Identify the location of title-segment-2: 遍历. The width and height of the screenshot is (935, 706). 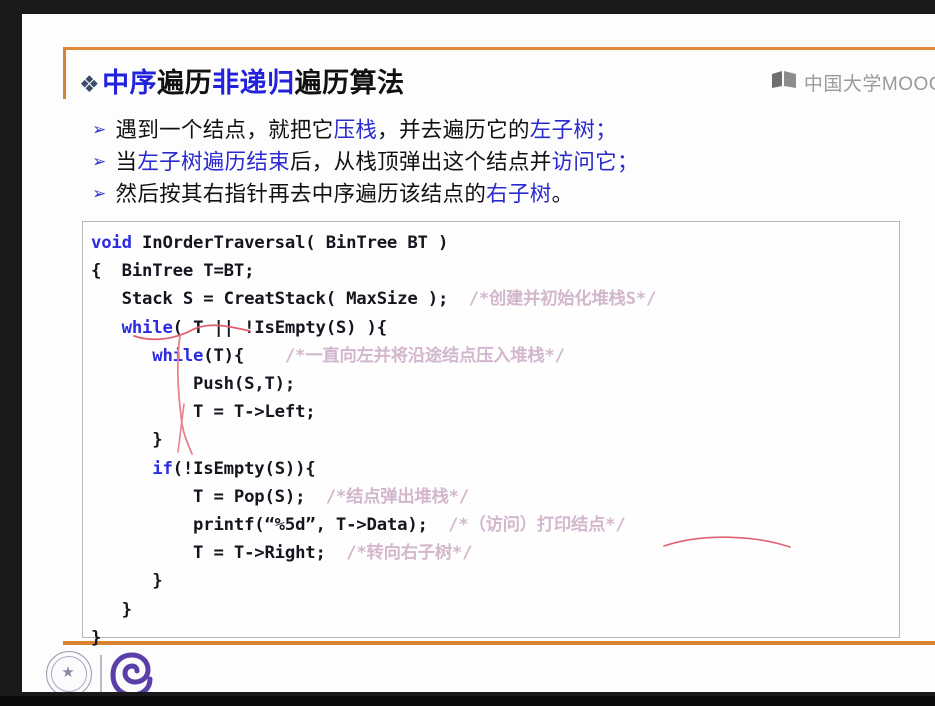
(185, 83).